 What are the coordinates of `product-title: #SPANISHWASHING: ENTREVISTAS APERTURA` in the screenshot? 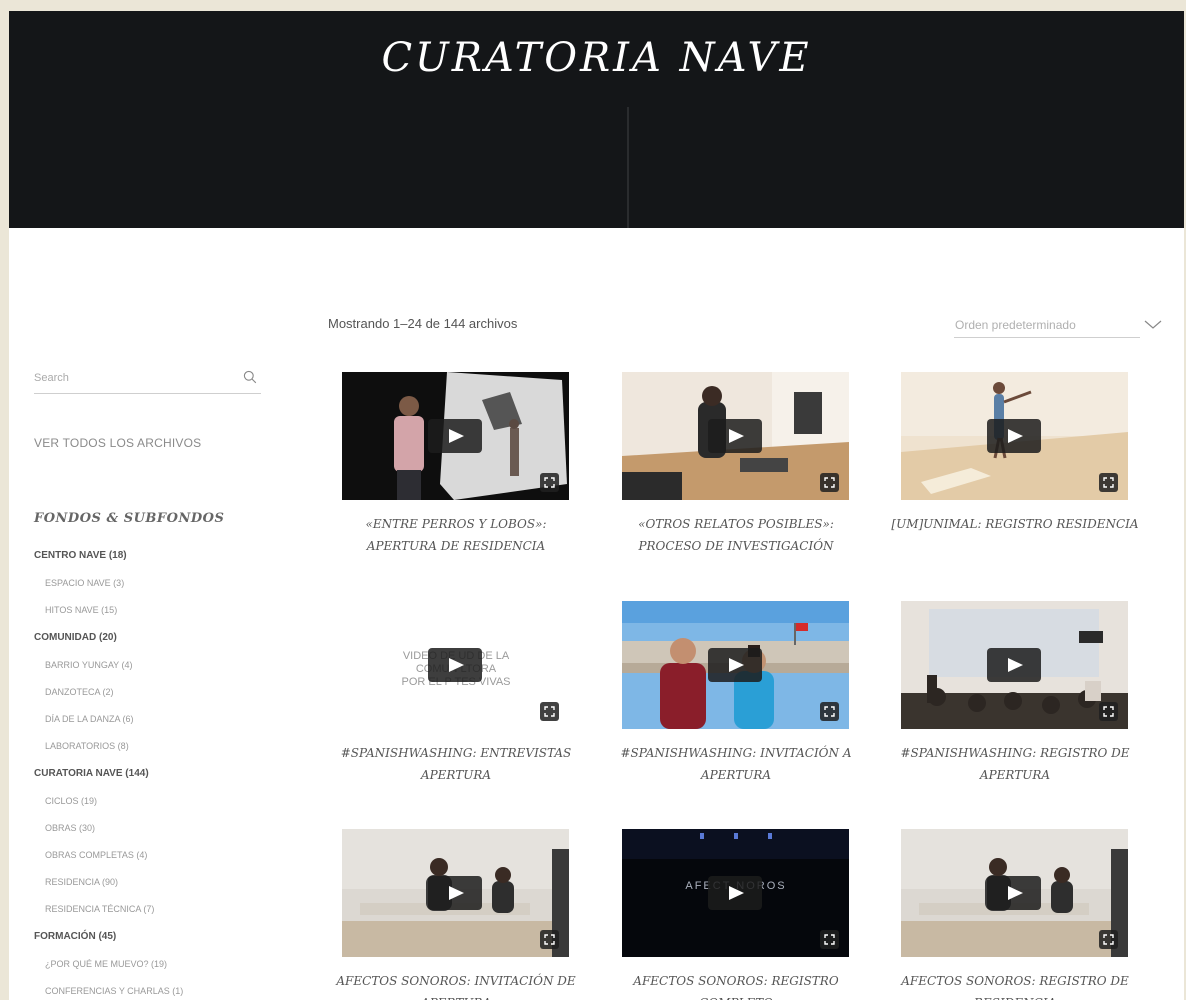 It's located at (456, 764).